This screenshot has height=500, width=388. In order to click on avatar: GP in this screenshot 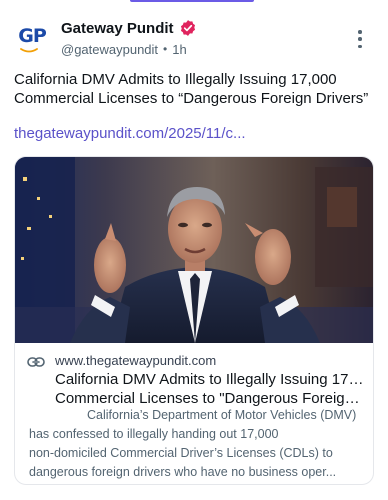, I will do `click(32, 38)`.